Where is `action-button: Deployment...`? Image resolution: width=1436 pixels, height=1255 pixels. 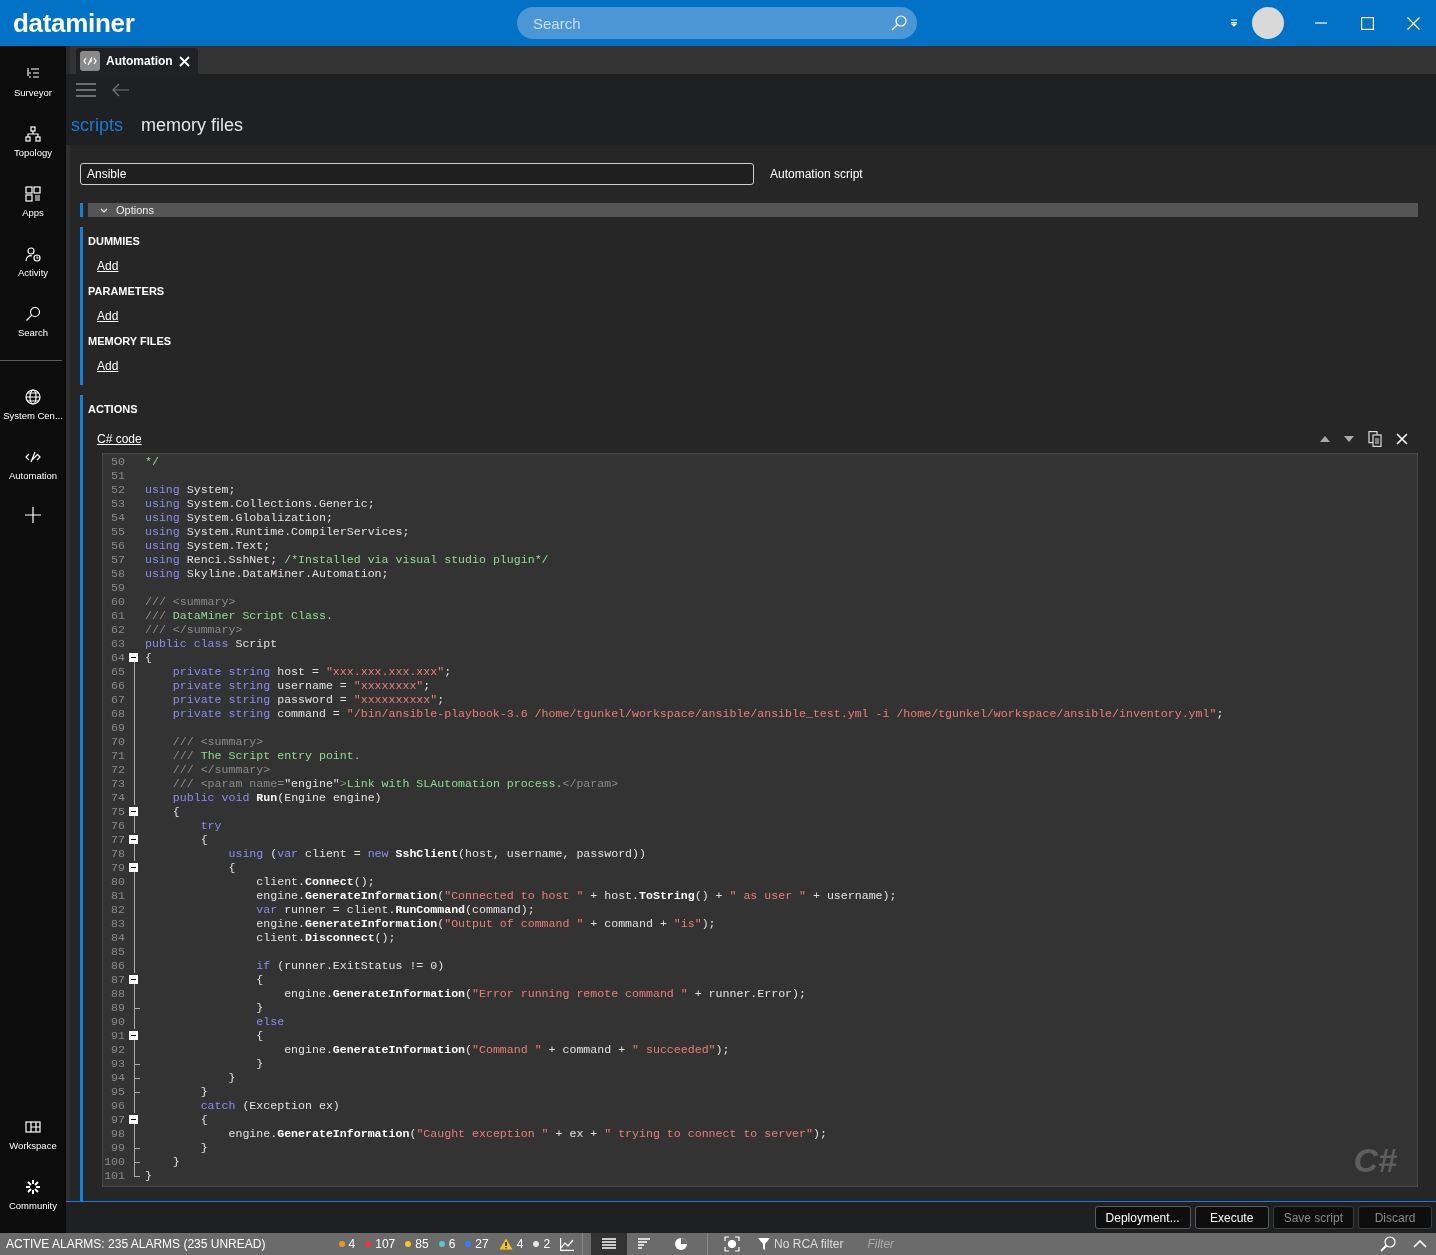 action-button: Deployment... is located at coordinates (1142, 1217).